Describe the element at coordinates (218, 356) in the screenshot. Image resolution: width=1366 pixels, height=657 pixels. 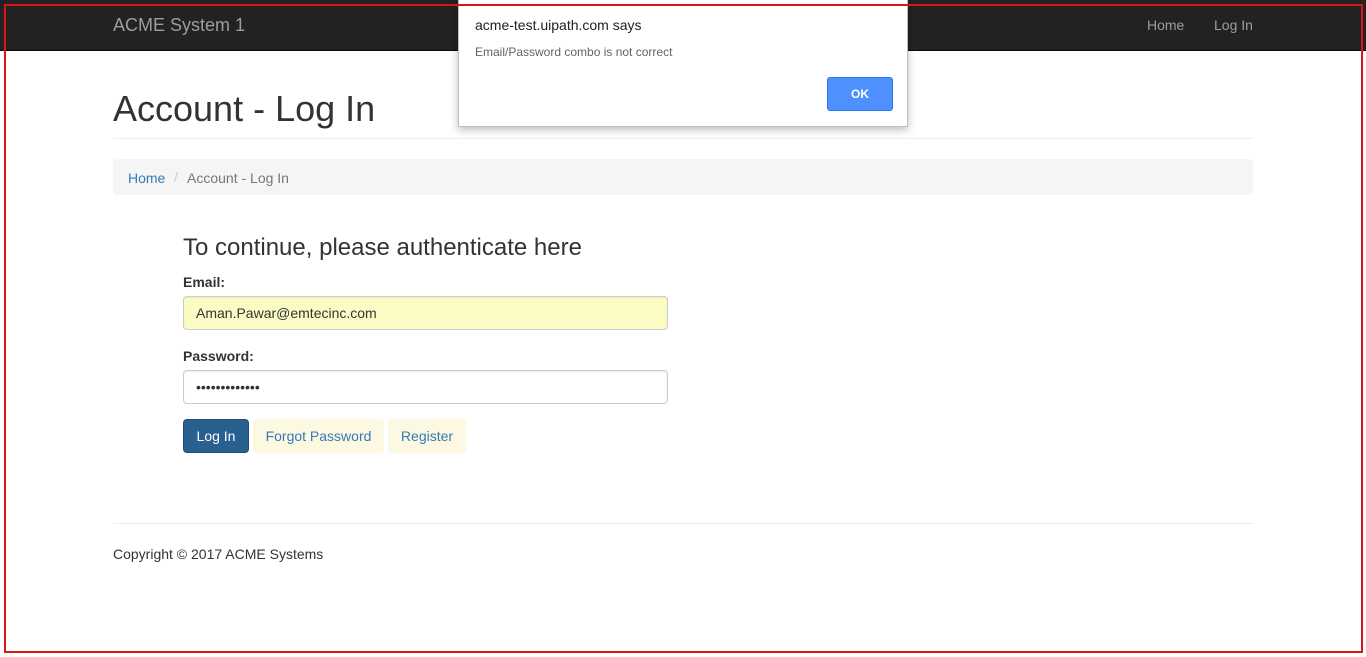
I see `password-label: Password:` at that location.